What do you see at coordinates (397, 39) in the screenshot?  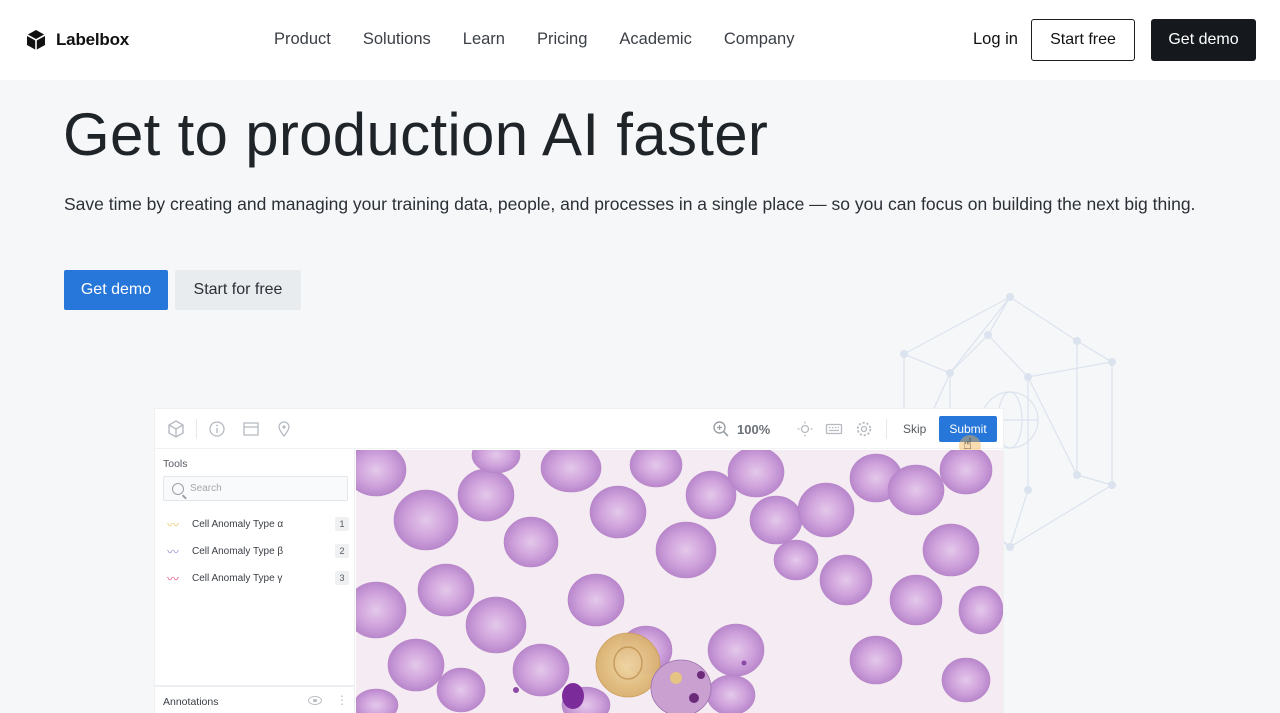 I see `nav-link-solutions: Solutions` at bounding box center [397, 39].